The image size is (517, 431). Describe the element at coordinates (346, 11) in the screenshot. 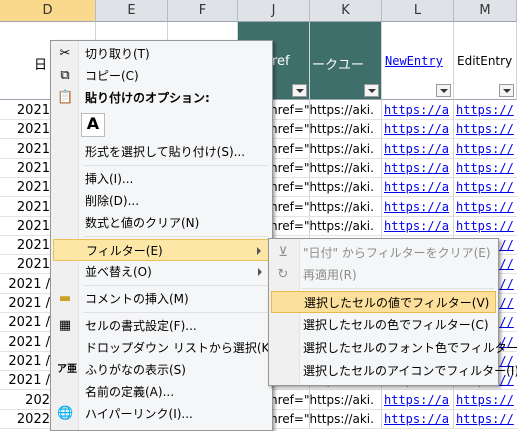

I see `column-header-k: K` at that location.